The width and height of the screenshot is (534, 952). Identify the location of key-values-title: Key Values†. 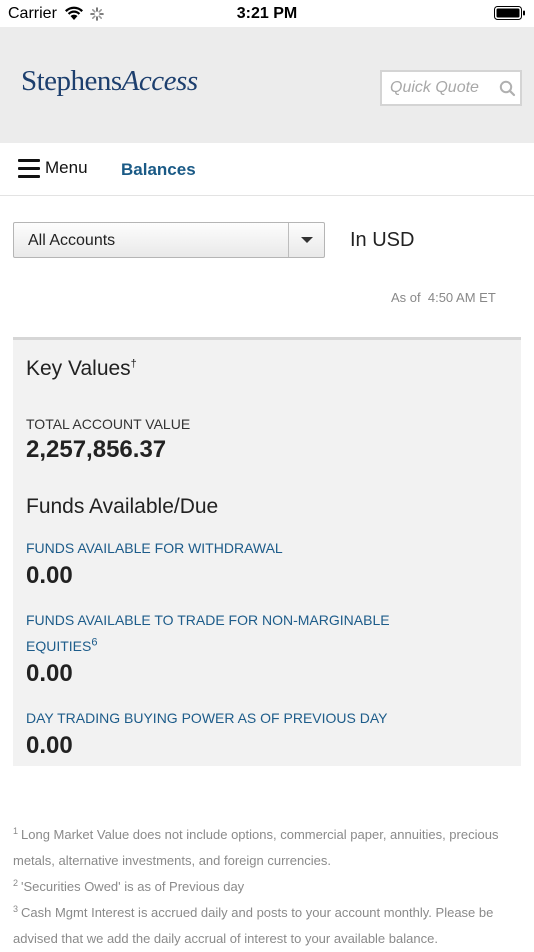
(81, 369).